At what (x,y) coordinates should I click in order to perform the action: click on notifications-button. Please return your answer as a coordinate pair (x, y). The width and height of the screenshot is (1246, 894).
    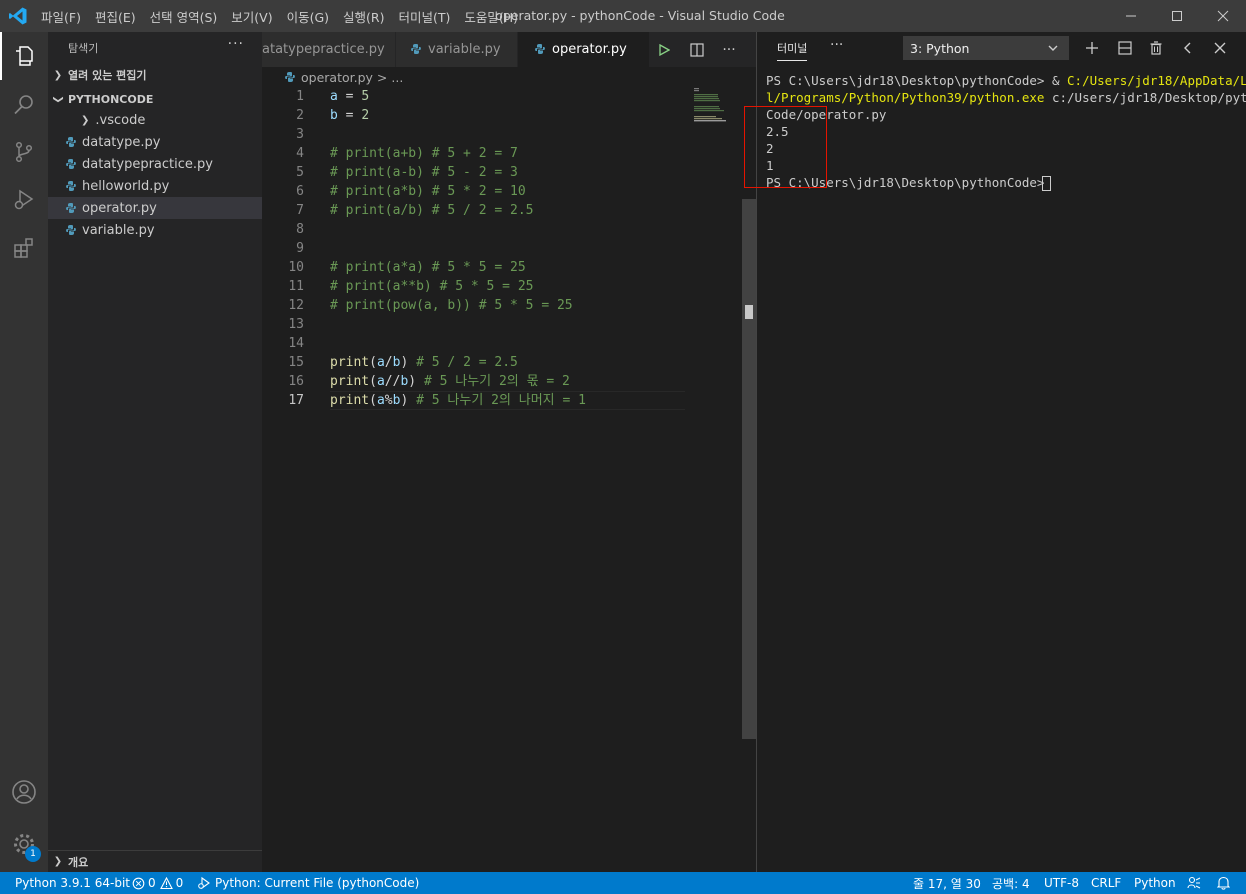
    Looking at the image, I should click on (1223, 883).